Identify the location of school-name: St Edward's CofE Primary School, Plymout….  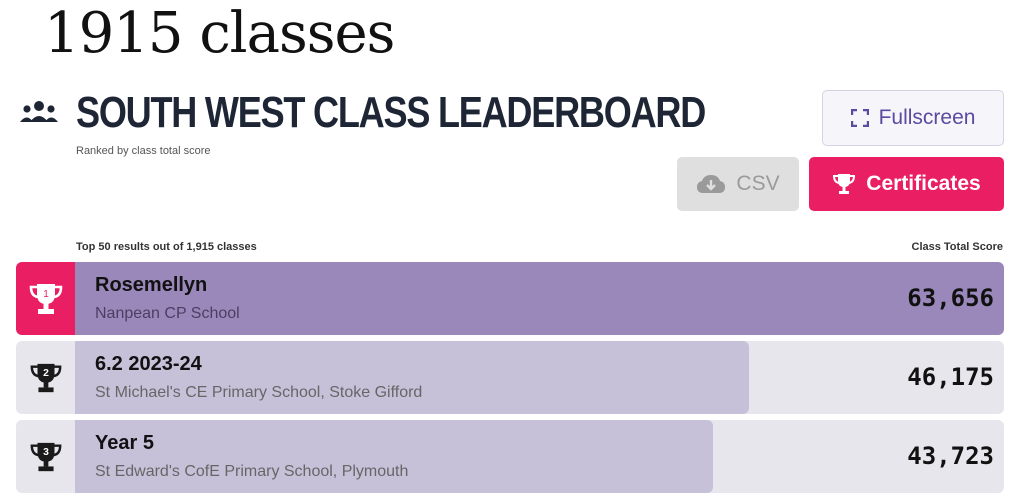
(252, 471).